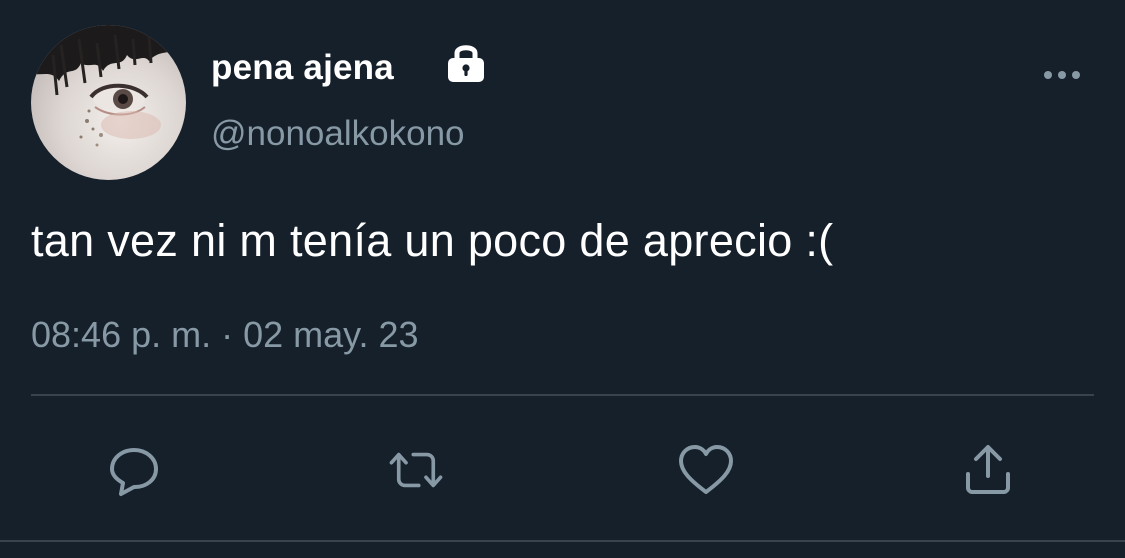 The image size is (1125, 558). What do you see at coordinates (302, 68) in the screenshot?
I see `display-name: pena ajena` at bounding box center [302, 68].